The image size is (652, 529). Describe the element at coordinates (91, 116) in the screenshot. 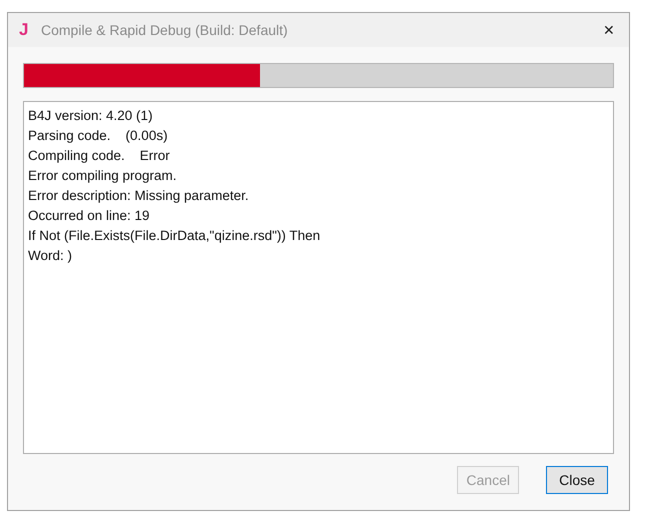

I see `log-line: B4J version: 4.20 (1)` at that location.